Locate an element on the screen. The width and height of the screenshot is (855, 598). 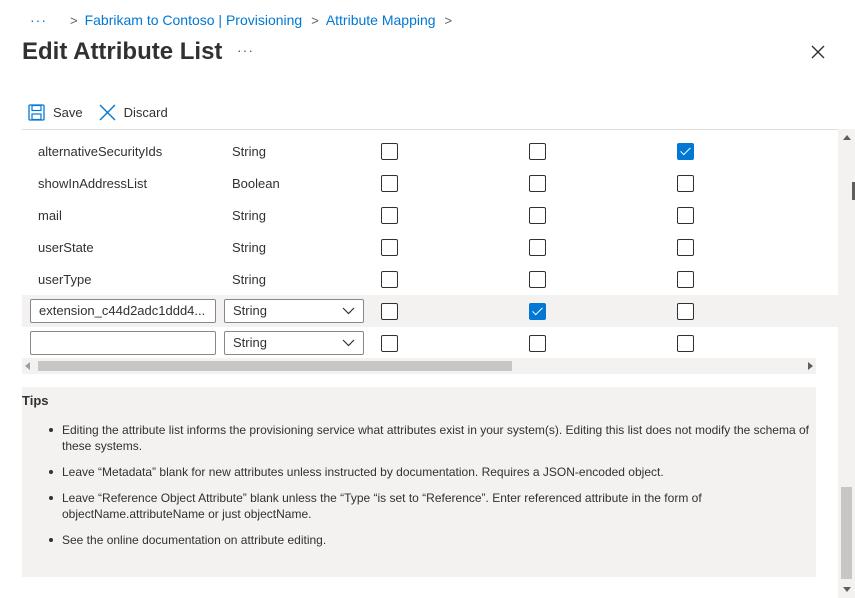
scroll-up-icon is located at coordinates (847, 137).